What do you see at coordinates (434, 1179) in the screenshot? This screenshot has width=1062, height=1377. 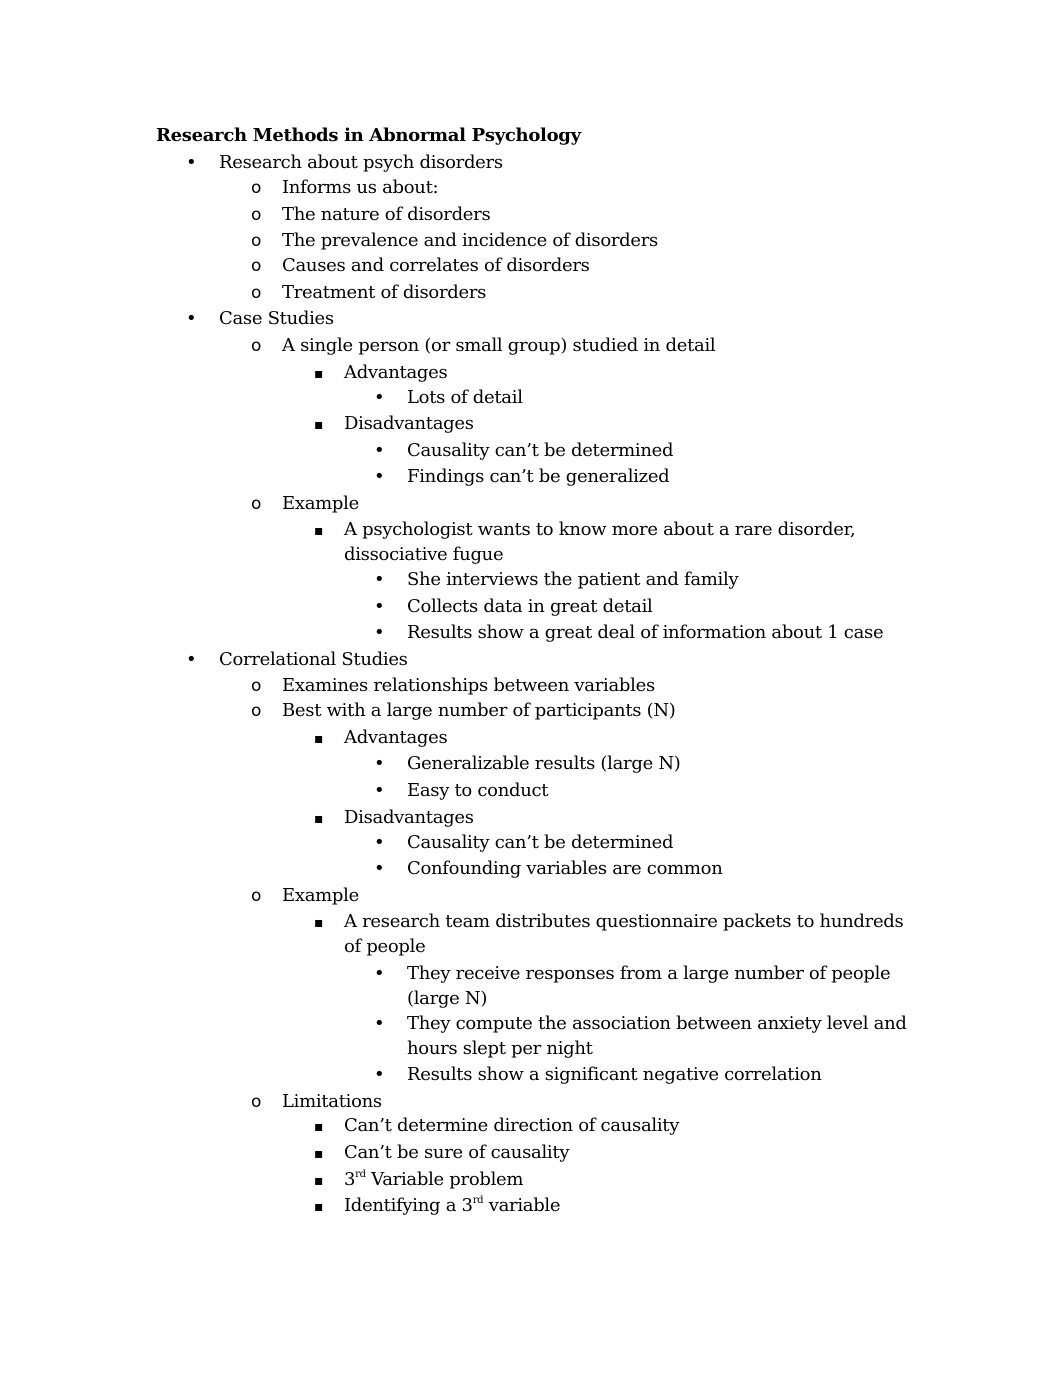 I see `list-item-text: 3rd Variable problem` at bounding box center [434, 1179].